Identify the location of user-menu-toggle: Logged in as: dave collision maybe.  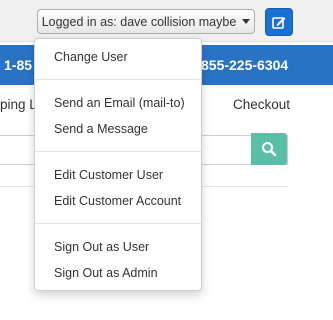
(146, 21).